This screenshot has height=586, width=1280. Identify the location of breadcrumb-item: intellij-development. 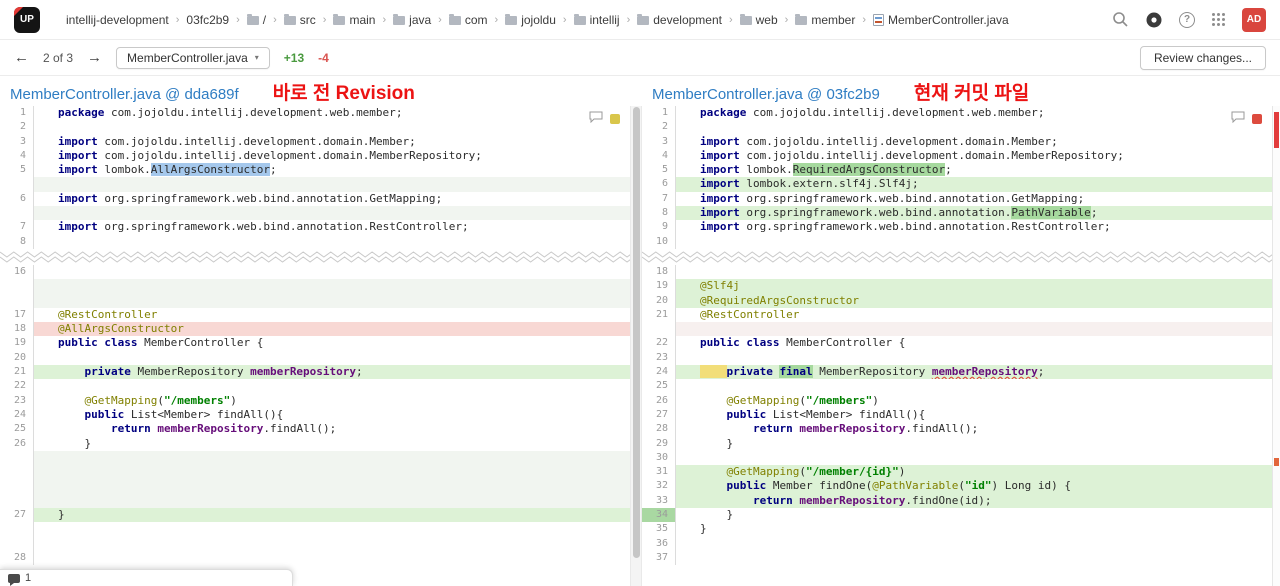
(117, 20).